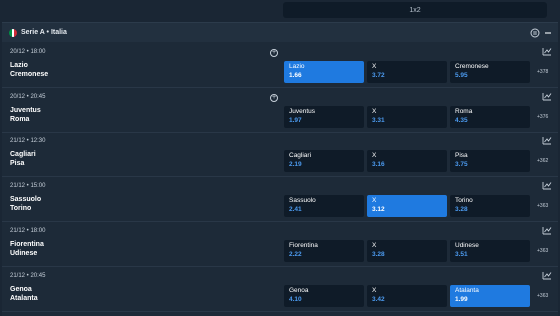 The width and height of the screenshot is (560, 316). I want to click on draw-odd-button: X 3.12, so click(407, 206).